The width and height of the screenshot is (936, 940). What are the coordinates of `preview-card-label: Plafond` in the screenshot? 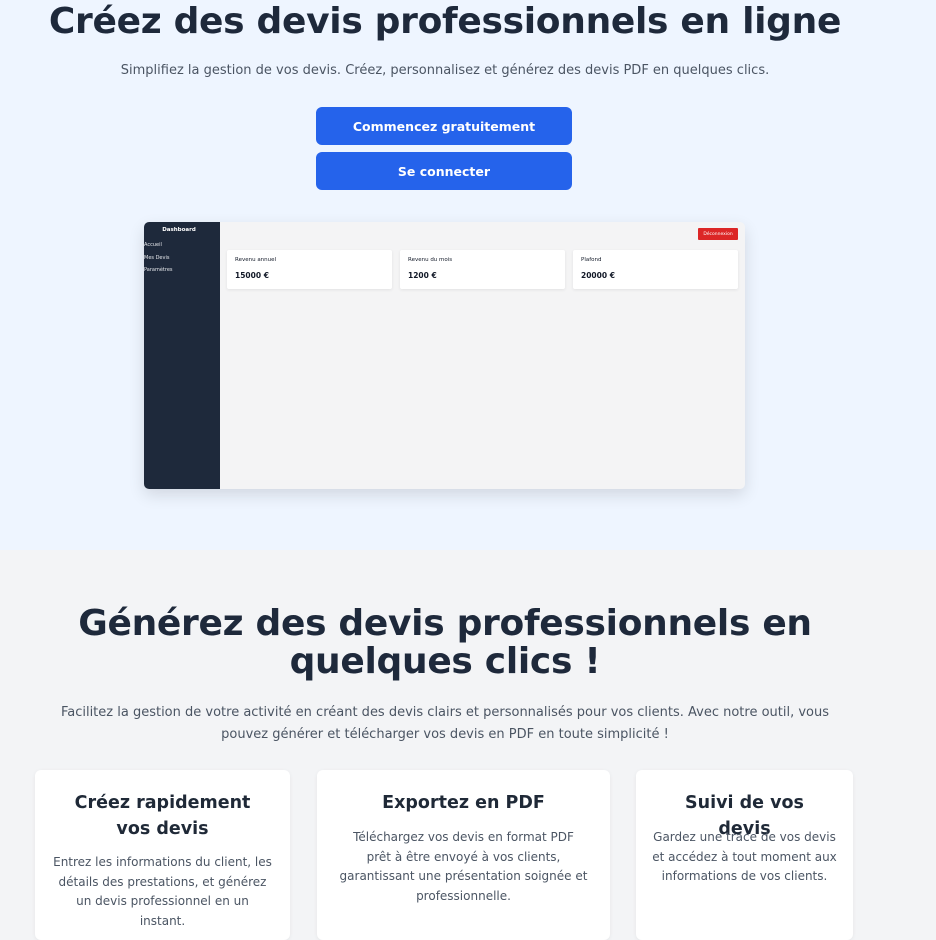 It's located at (591, 260).